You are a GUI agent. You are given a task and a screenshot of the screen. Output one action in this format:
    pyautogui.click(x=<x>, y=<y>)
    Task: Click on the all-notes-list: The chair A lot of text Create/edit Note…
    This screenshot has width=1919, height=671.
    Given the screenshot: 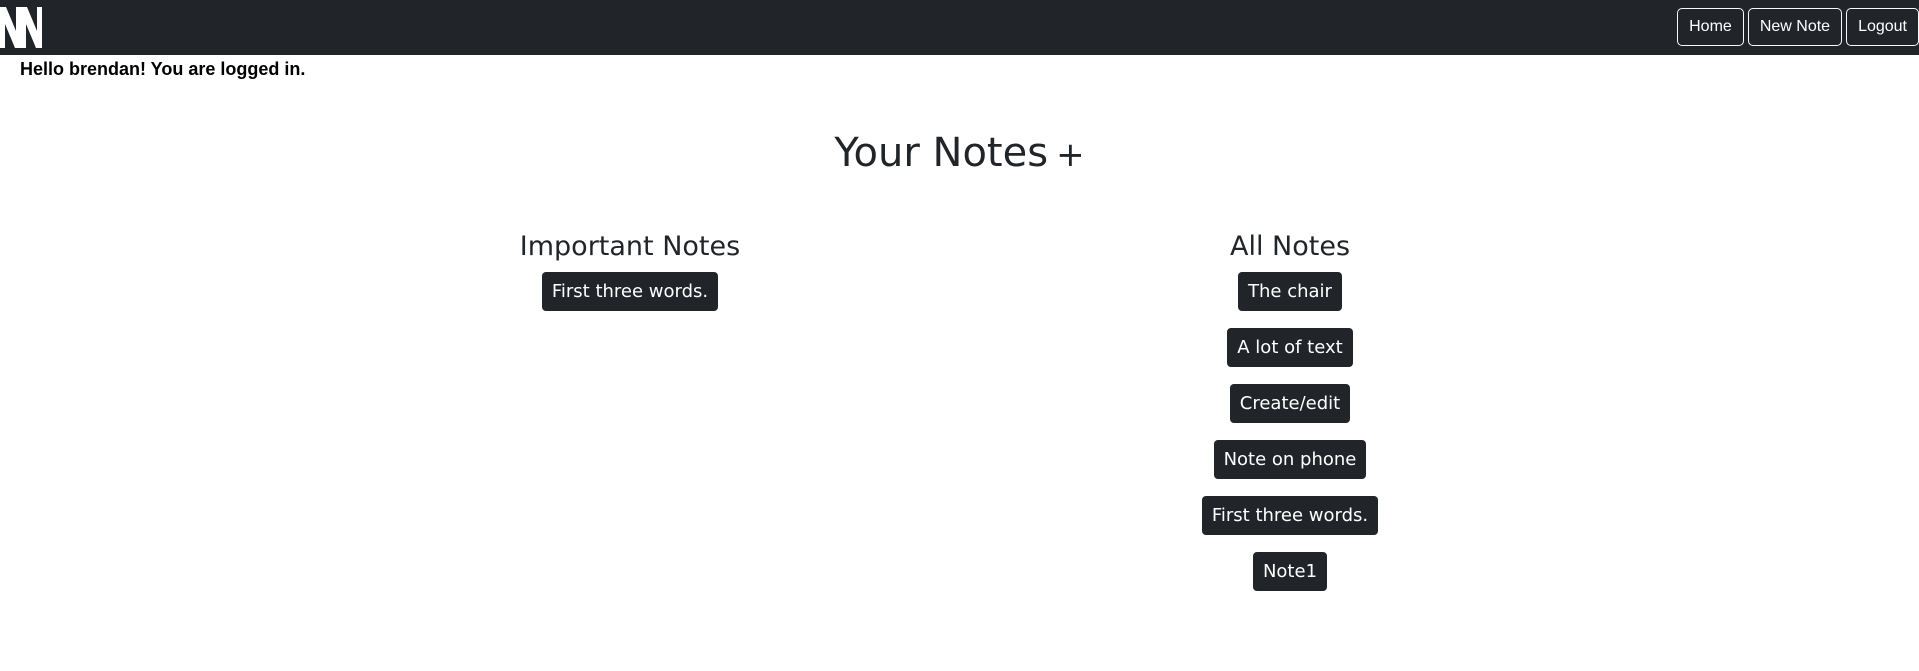 What is the action you would take?
    pyautogui.click(x=1290, y=431)
    